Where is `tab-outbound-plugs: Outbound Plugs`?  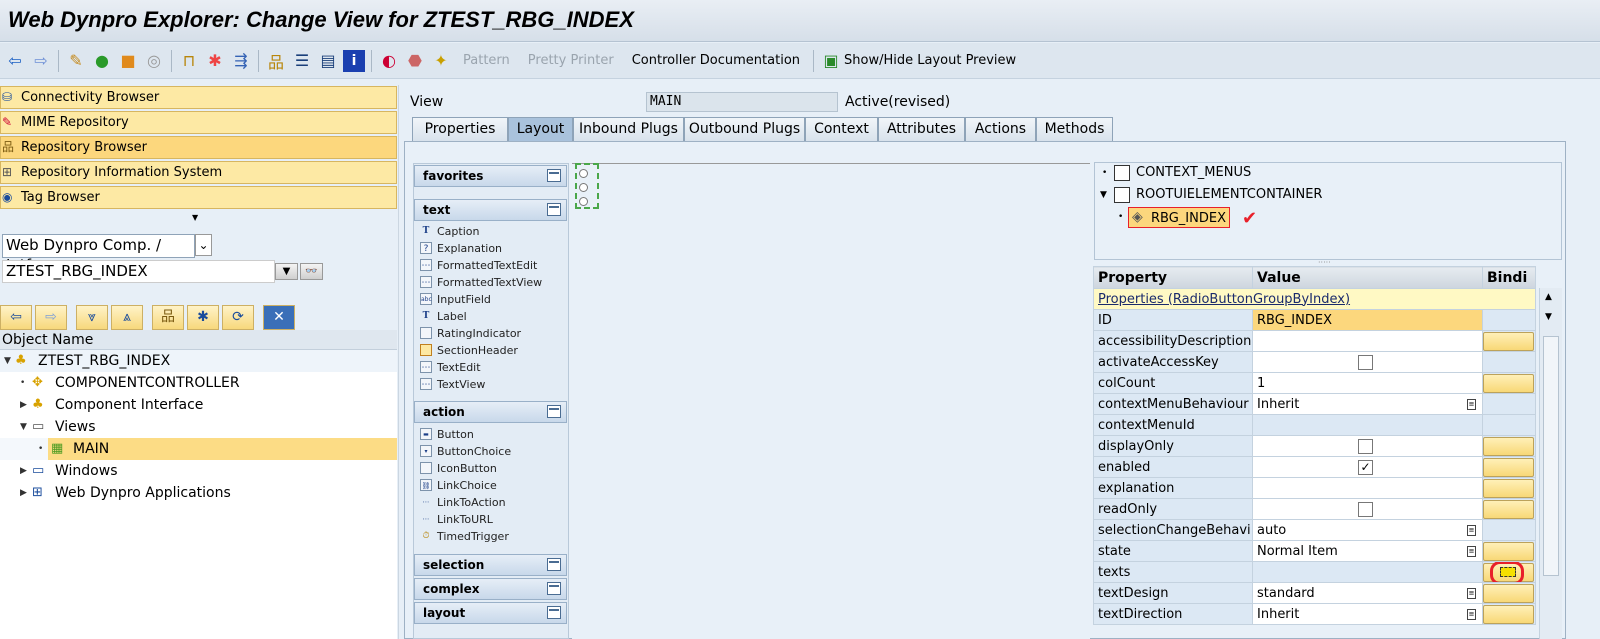
tab-outbound-plugs: Outbound Plugs is located at coordinates (744, 129).